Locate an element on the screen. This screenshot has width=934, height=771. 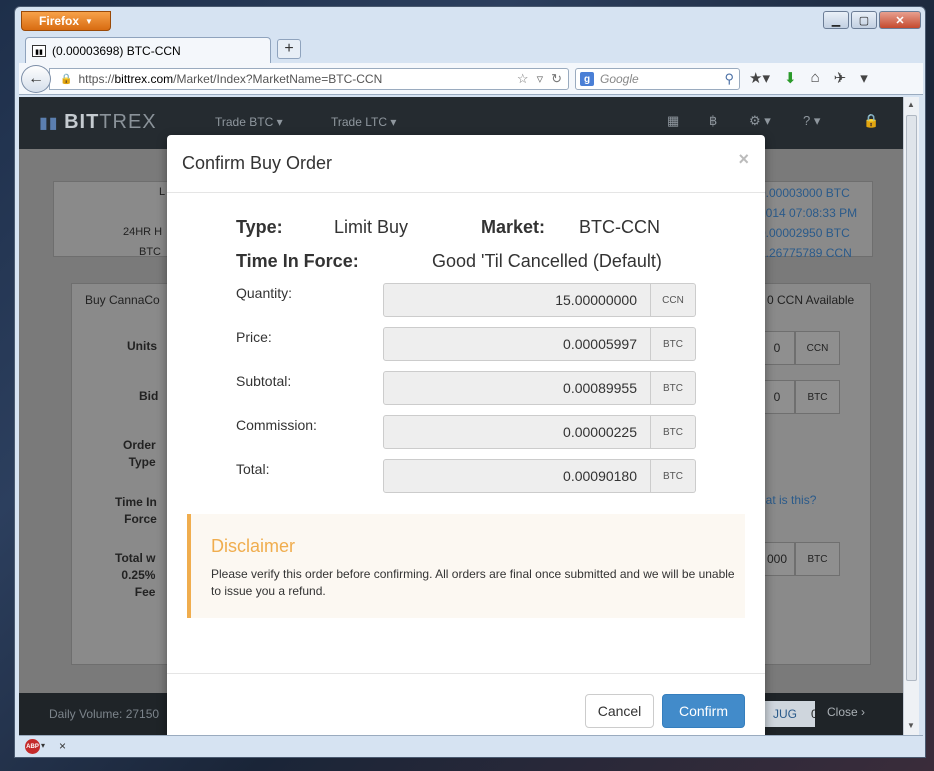
page-scrollbar: ▲ ▼ is located at coordinates (911, 416).